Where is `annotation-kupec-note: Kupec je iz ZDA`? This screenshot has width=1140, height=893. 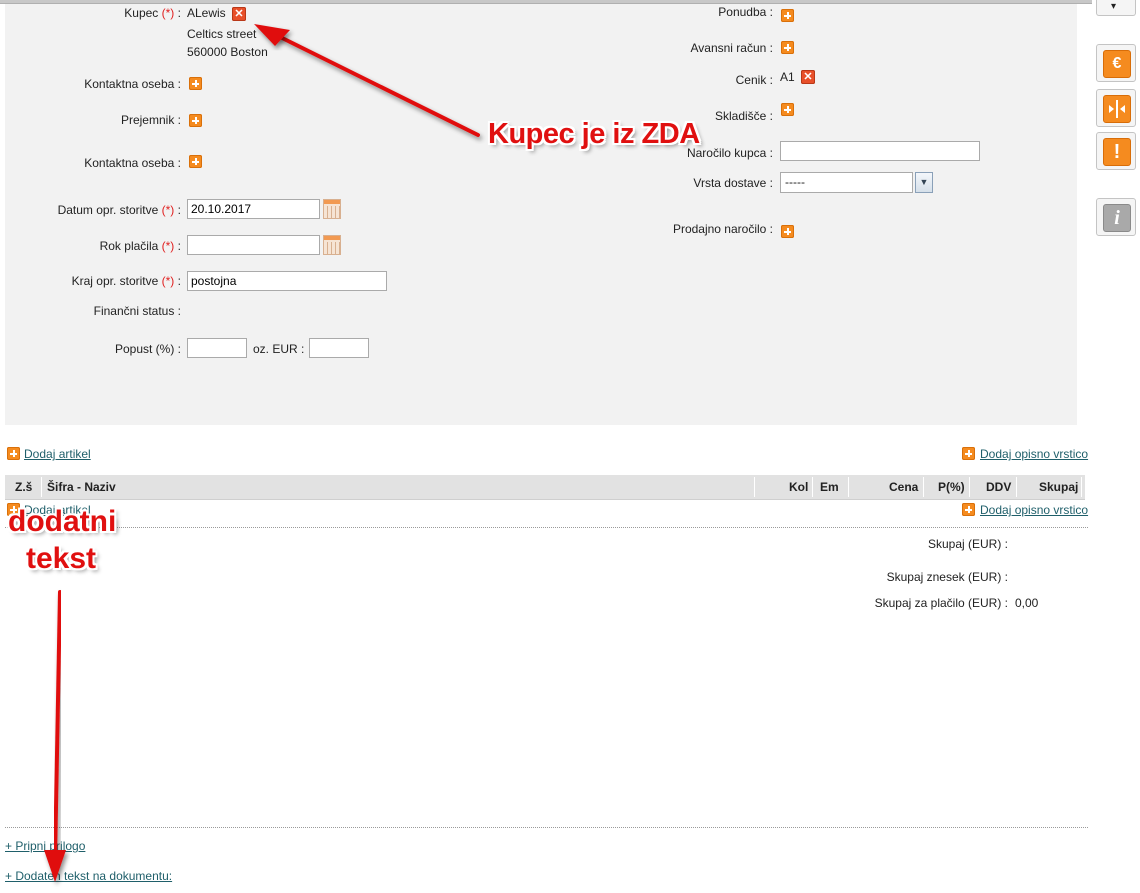
annotation-kupec-note: Kupec je iz ZDA is located at coordinates (594, 134).